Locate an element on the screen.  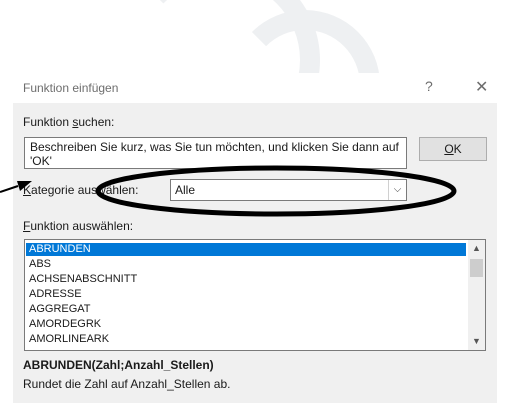
select-function-label: Funktion auswählen: is located at coordinates (78, 226).